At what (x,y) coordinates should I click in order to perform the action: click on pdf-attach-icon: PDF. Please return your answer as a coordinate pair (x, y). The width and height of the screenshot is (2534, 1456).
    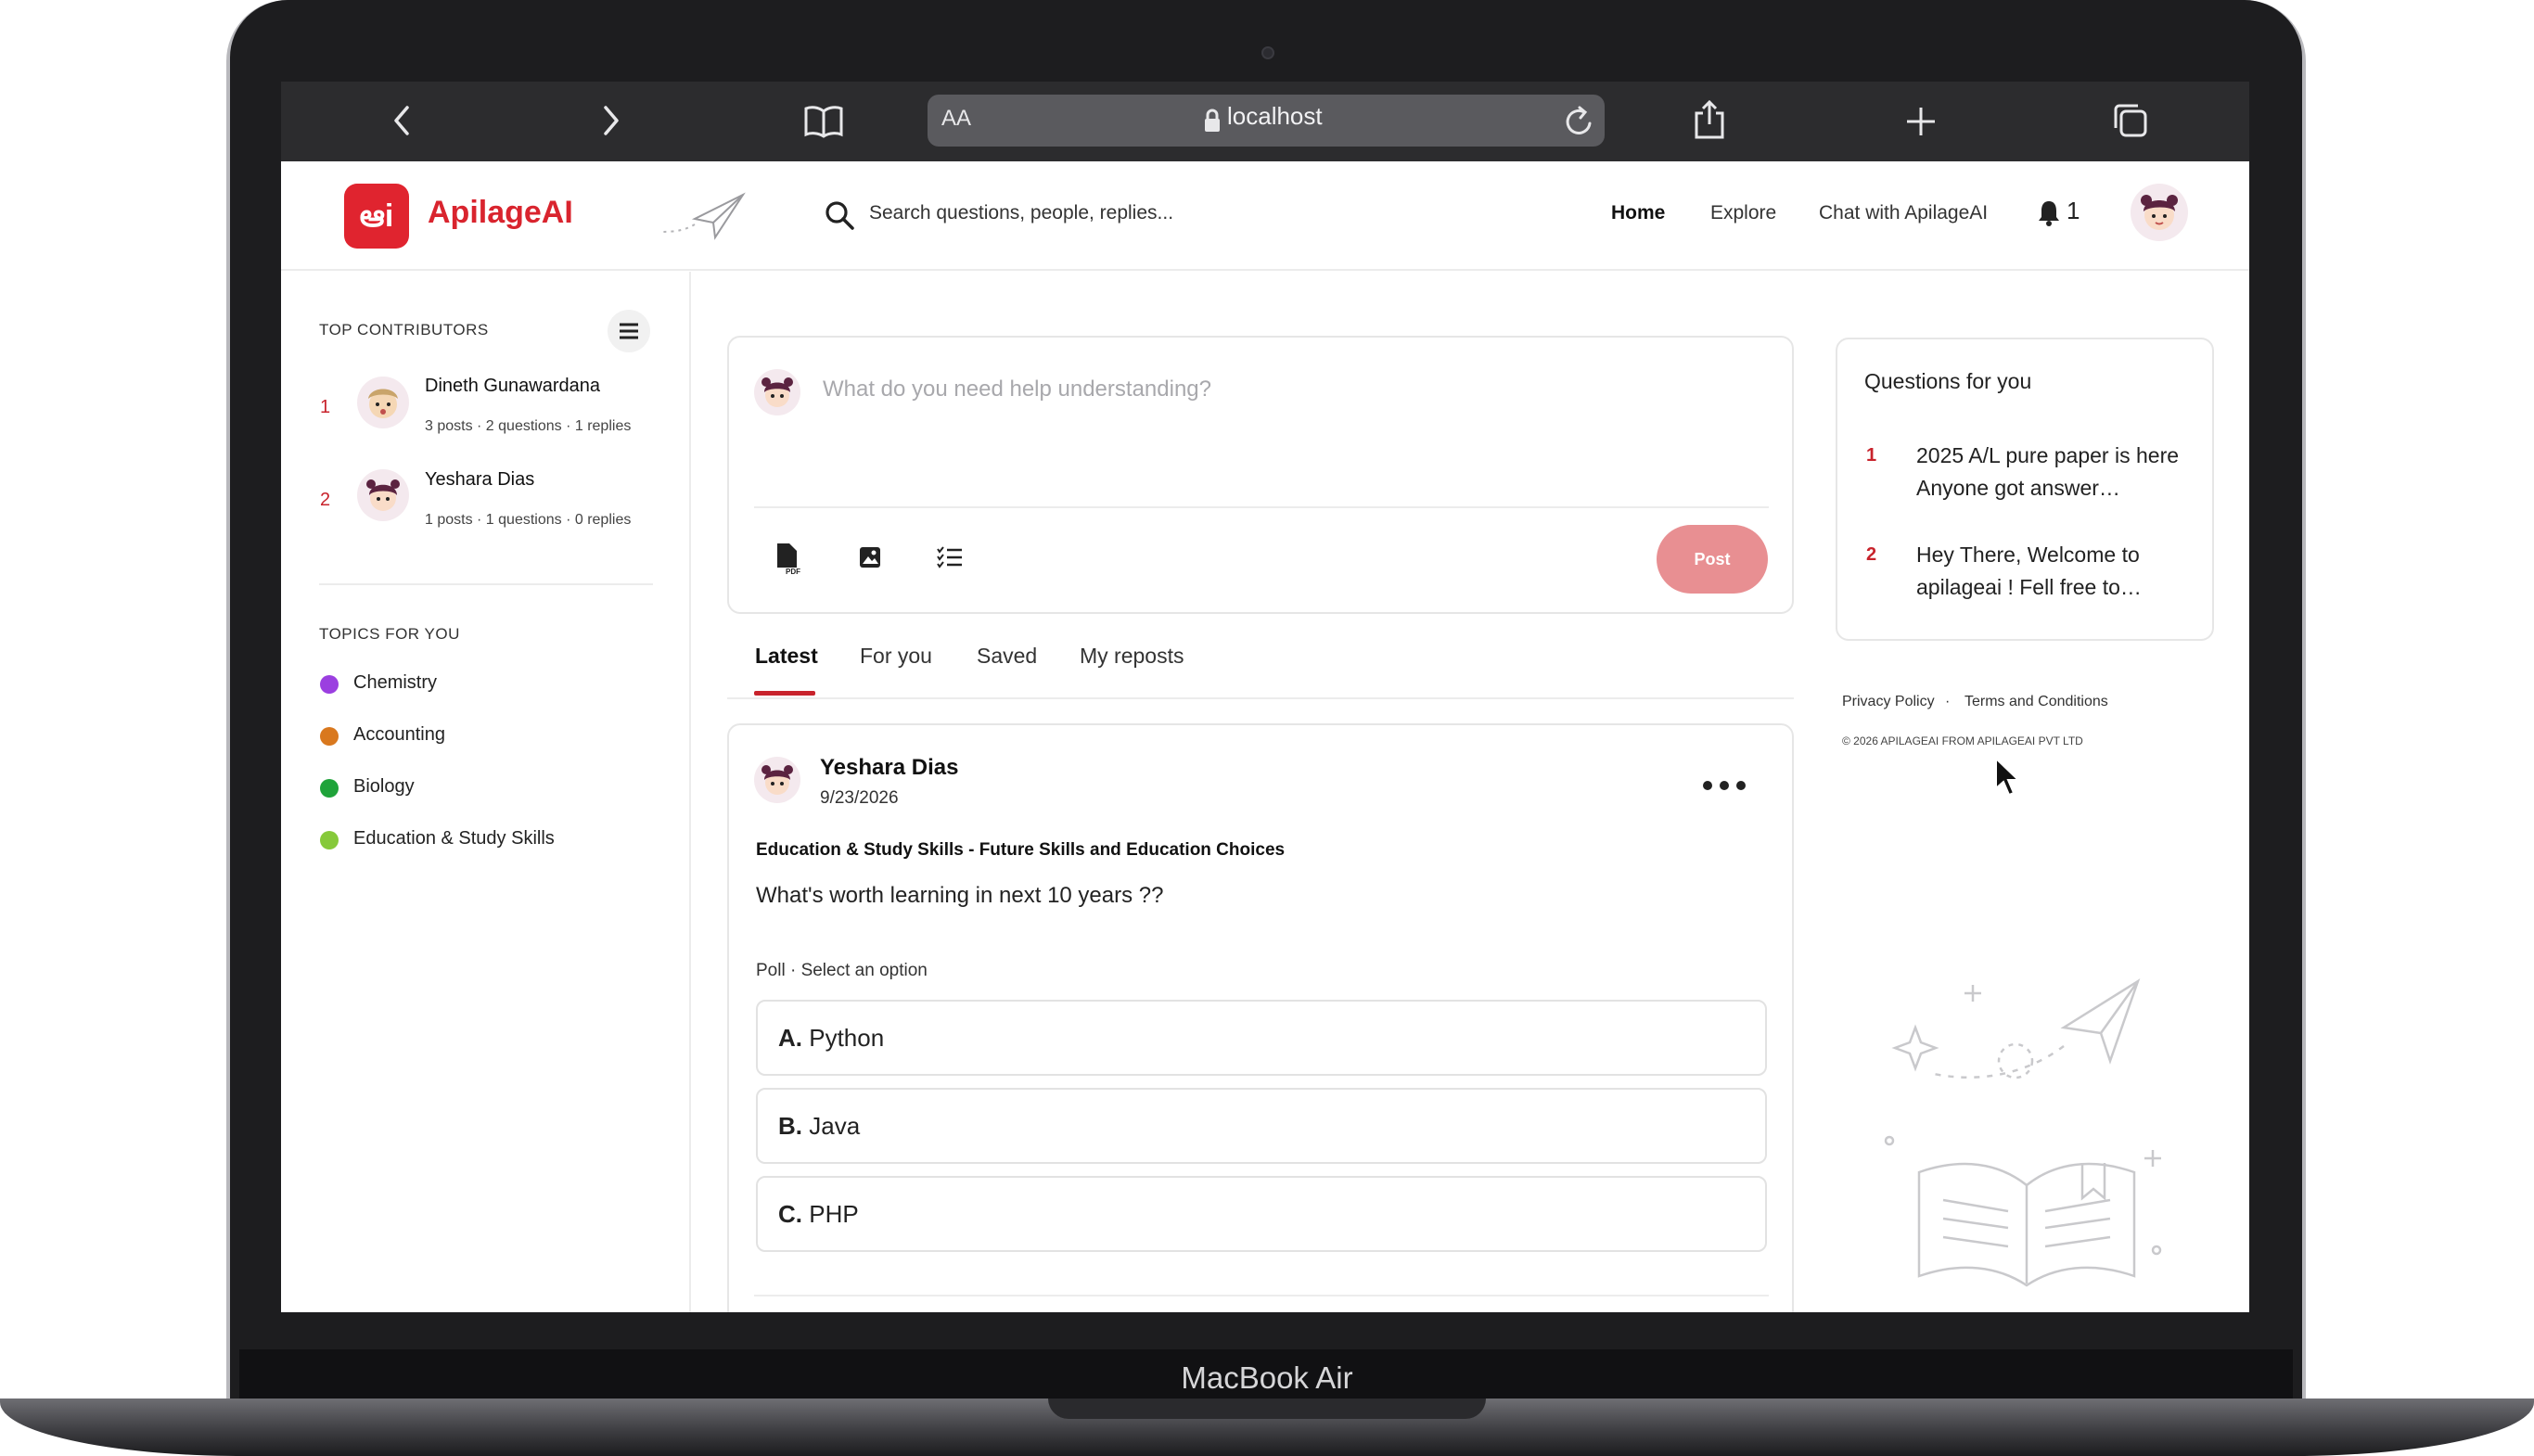
    Looking at the image, I should click on (788, 558).